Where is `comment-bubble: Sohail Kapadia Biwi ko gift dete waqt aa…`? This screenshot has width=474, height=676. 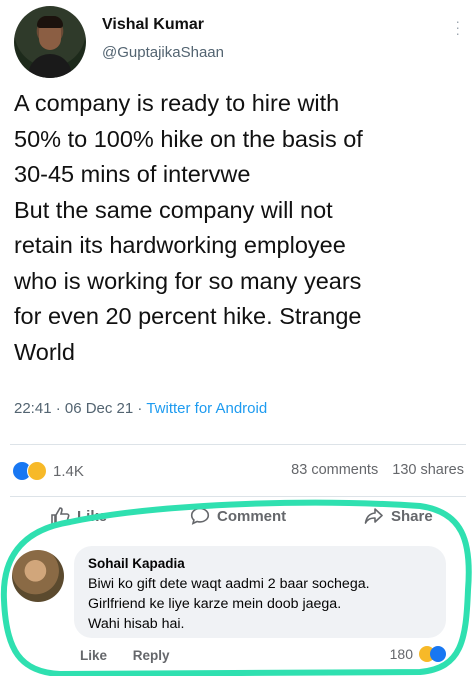 comment-bubble: Sohail Kapadia Biwi ko gift dete waqt aa… is located at coordinates (260, 592).